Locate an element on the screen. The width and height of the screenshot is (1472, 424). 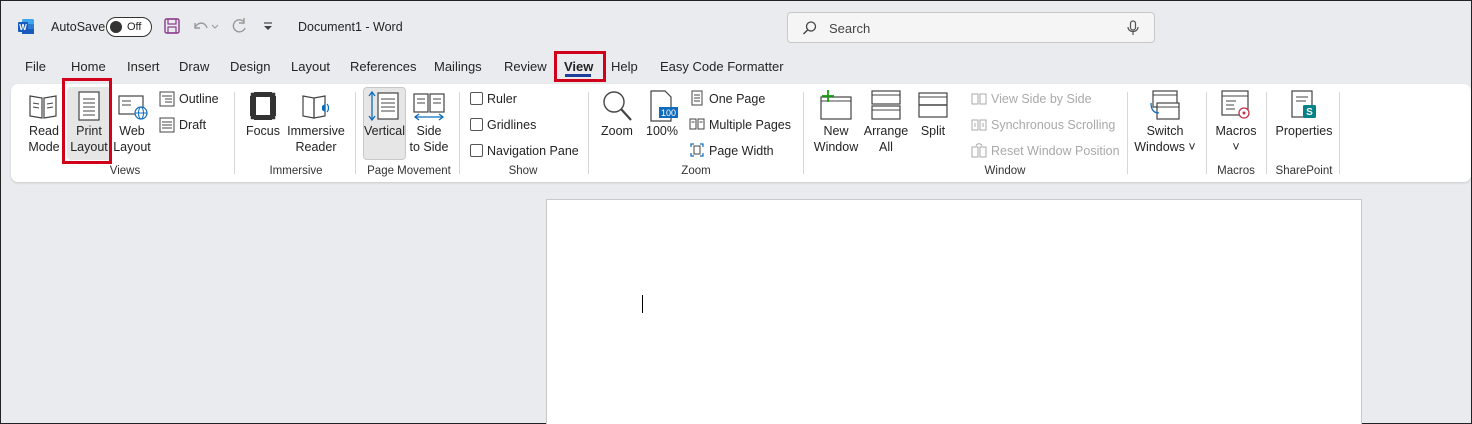
tab-insert: Insert is located at coordinates (143, 66).